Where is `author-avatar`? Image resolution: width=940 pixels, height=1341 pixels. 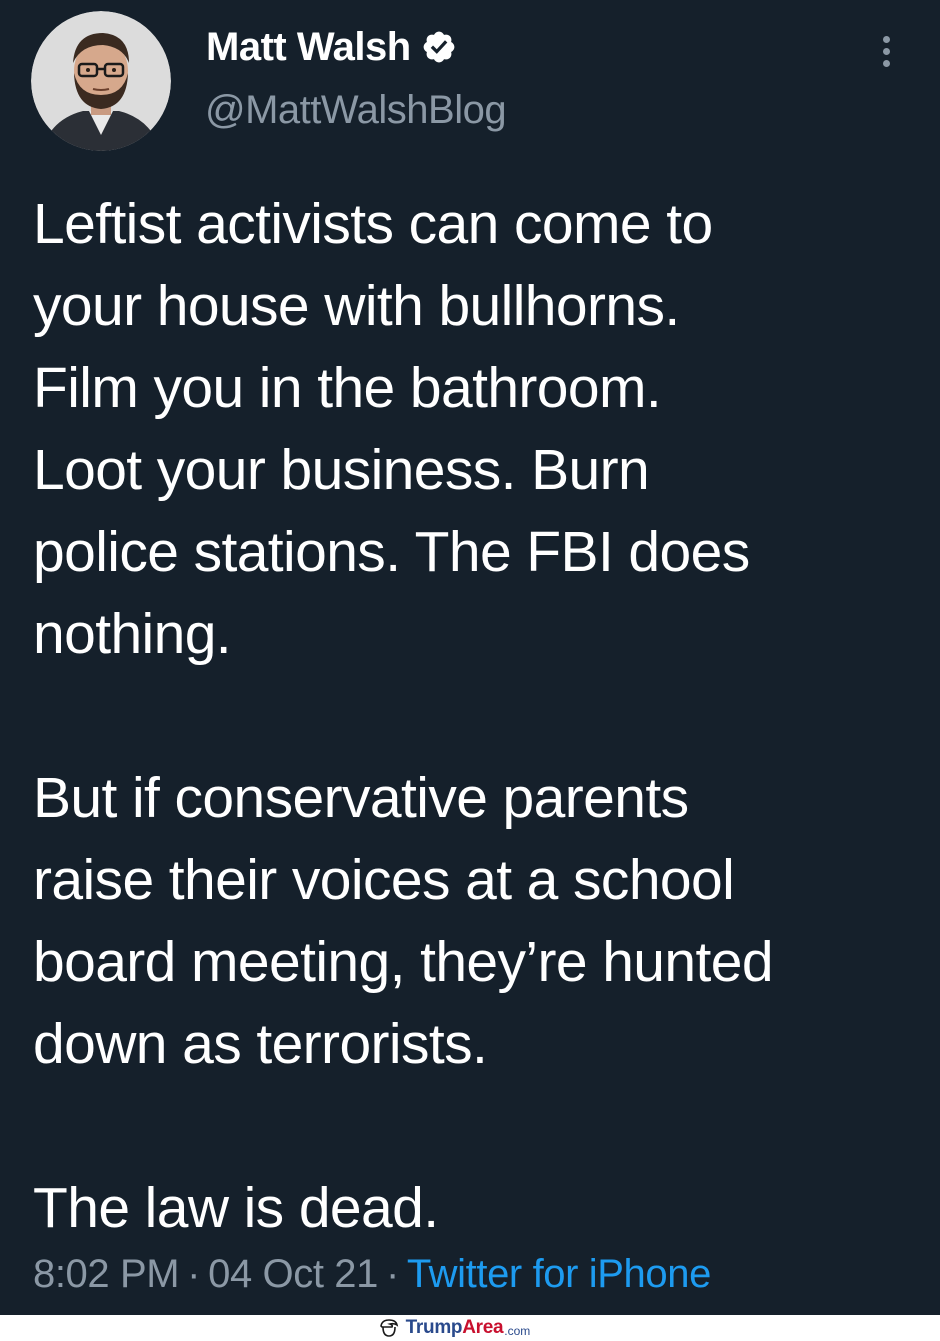
author-avatar is located at coordinates (101, 81).